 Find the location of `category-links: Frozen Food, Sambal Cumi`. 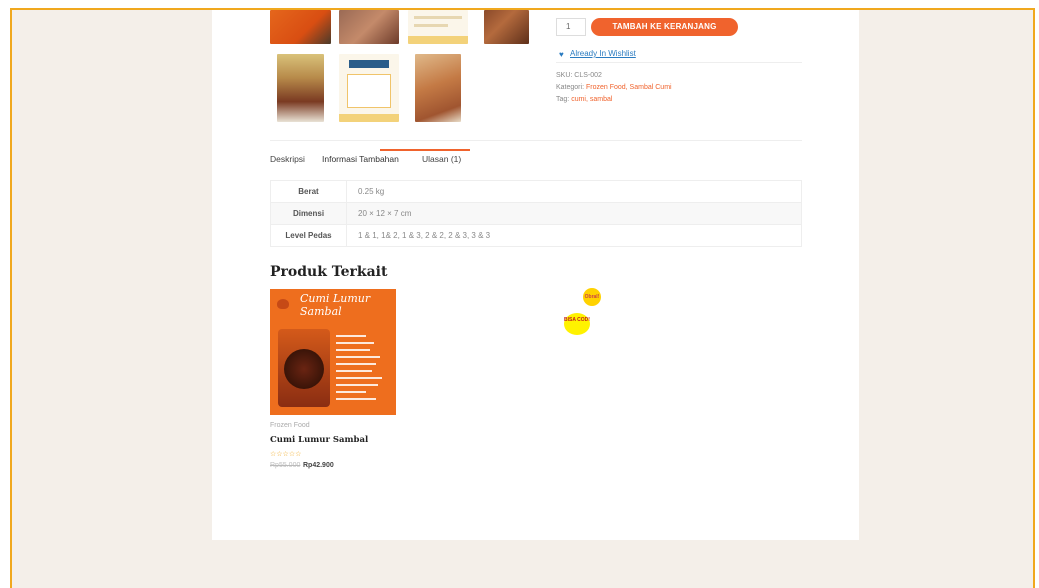

category-links: Frozen Food, Sambal Cumi is located at coordinates (629, 87).